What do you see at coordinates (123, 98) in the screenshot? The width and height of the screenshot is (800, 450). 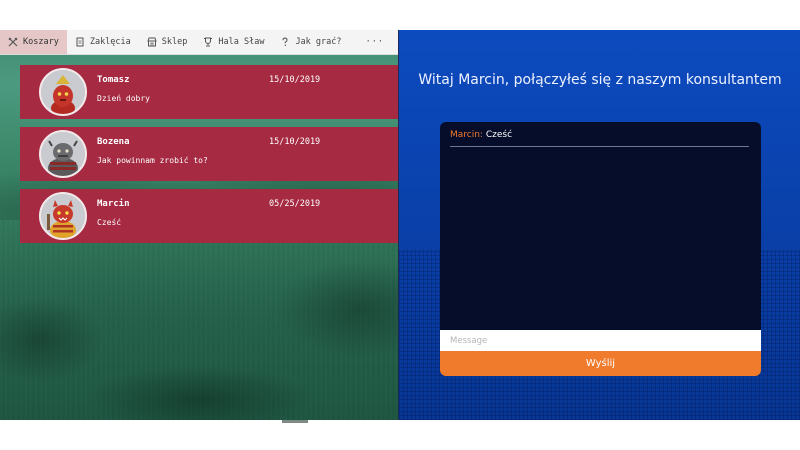 I see `chat-message-preview: Dzień dobry` at bounding box center [123, 98].